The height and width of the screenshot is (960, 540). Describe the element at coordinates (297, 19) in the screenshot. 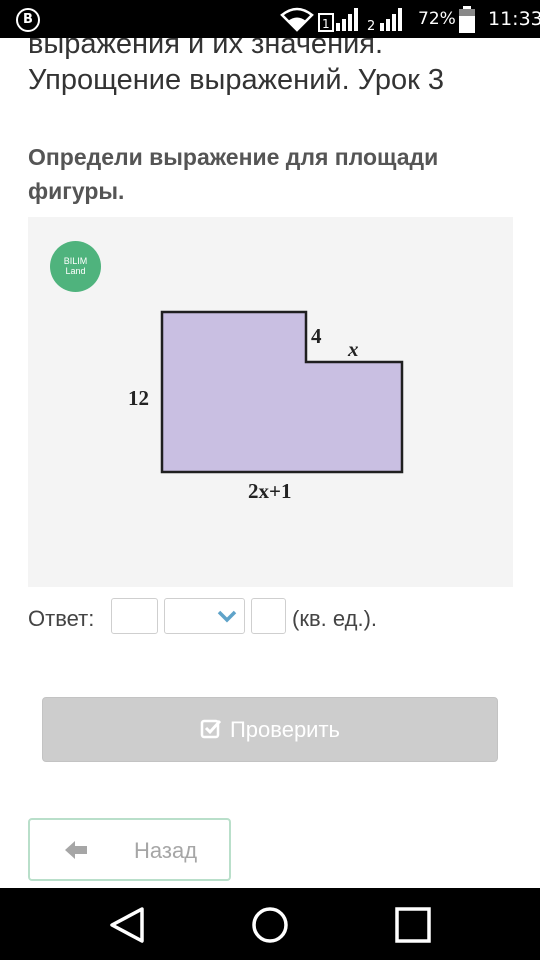

I see `wifi-icon` at that location.